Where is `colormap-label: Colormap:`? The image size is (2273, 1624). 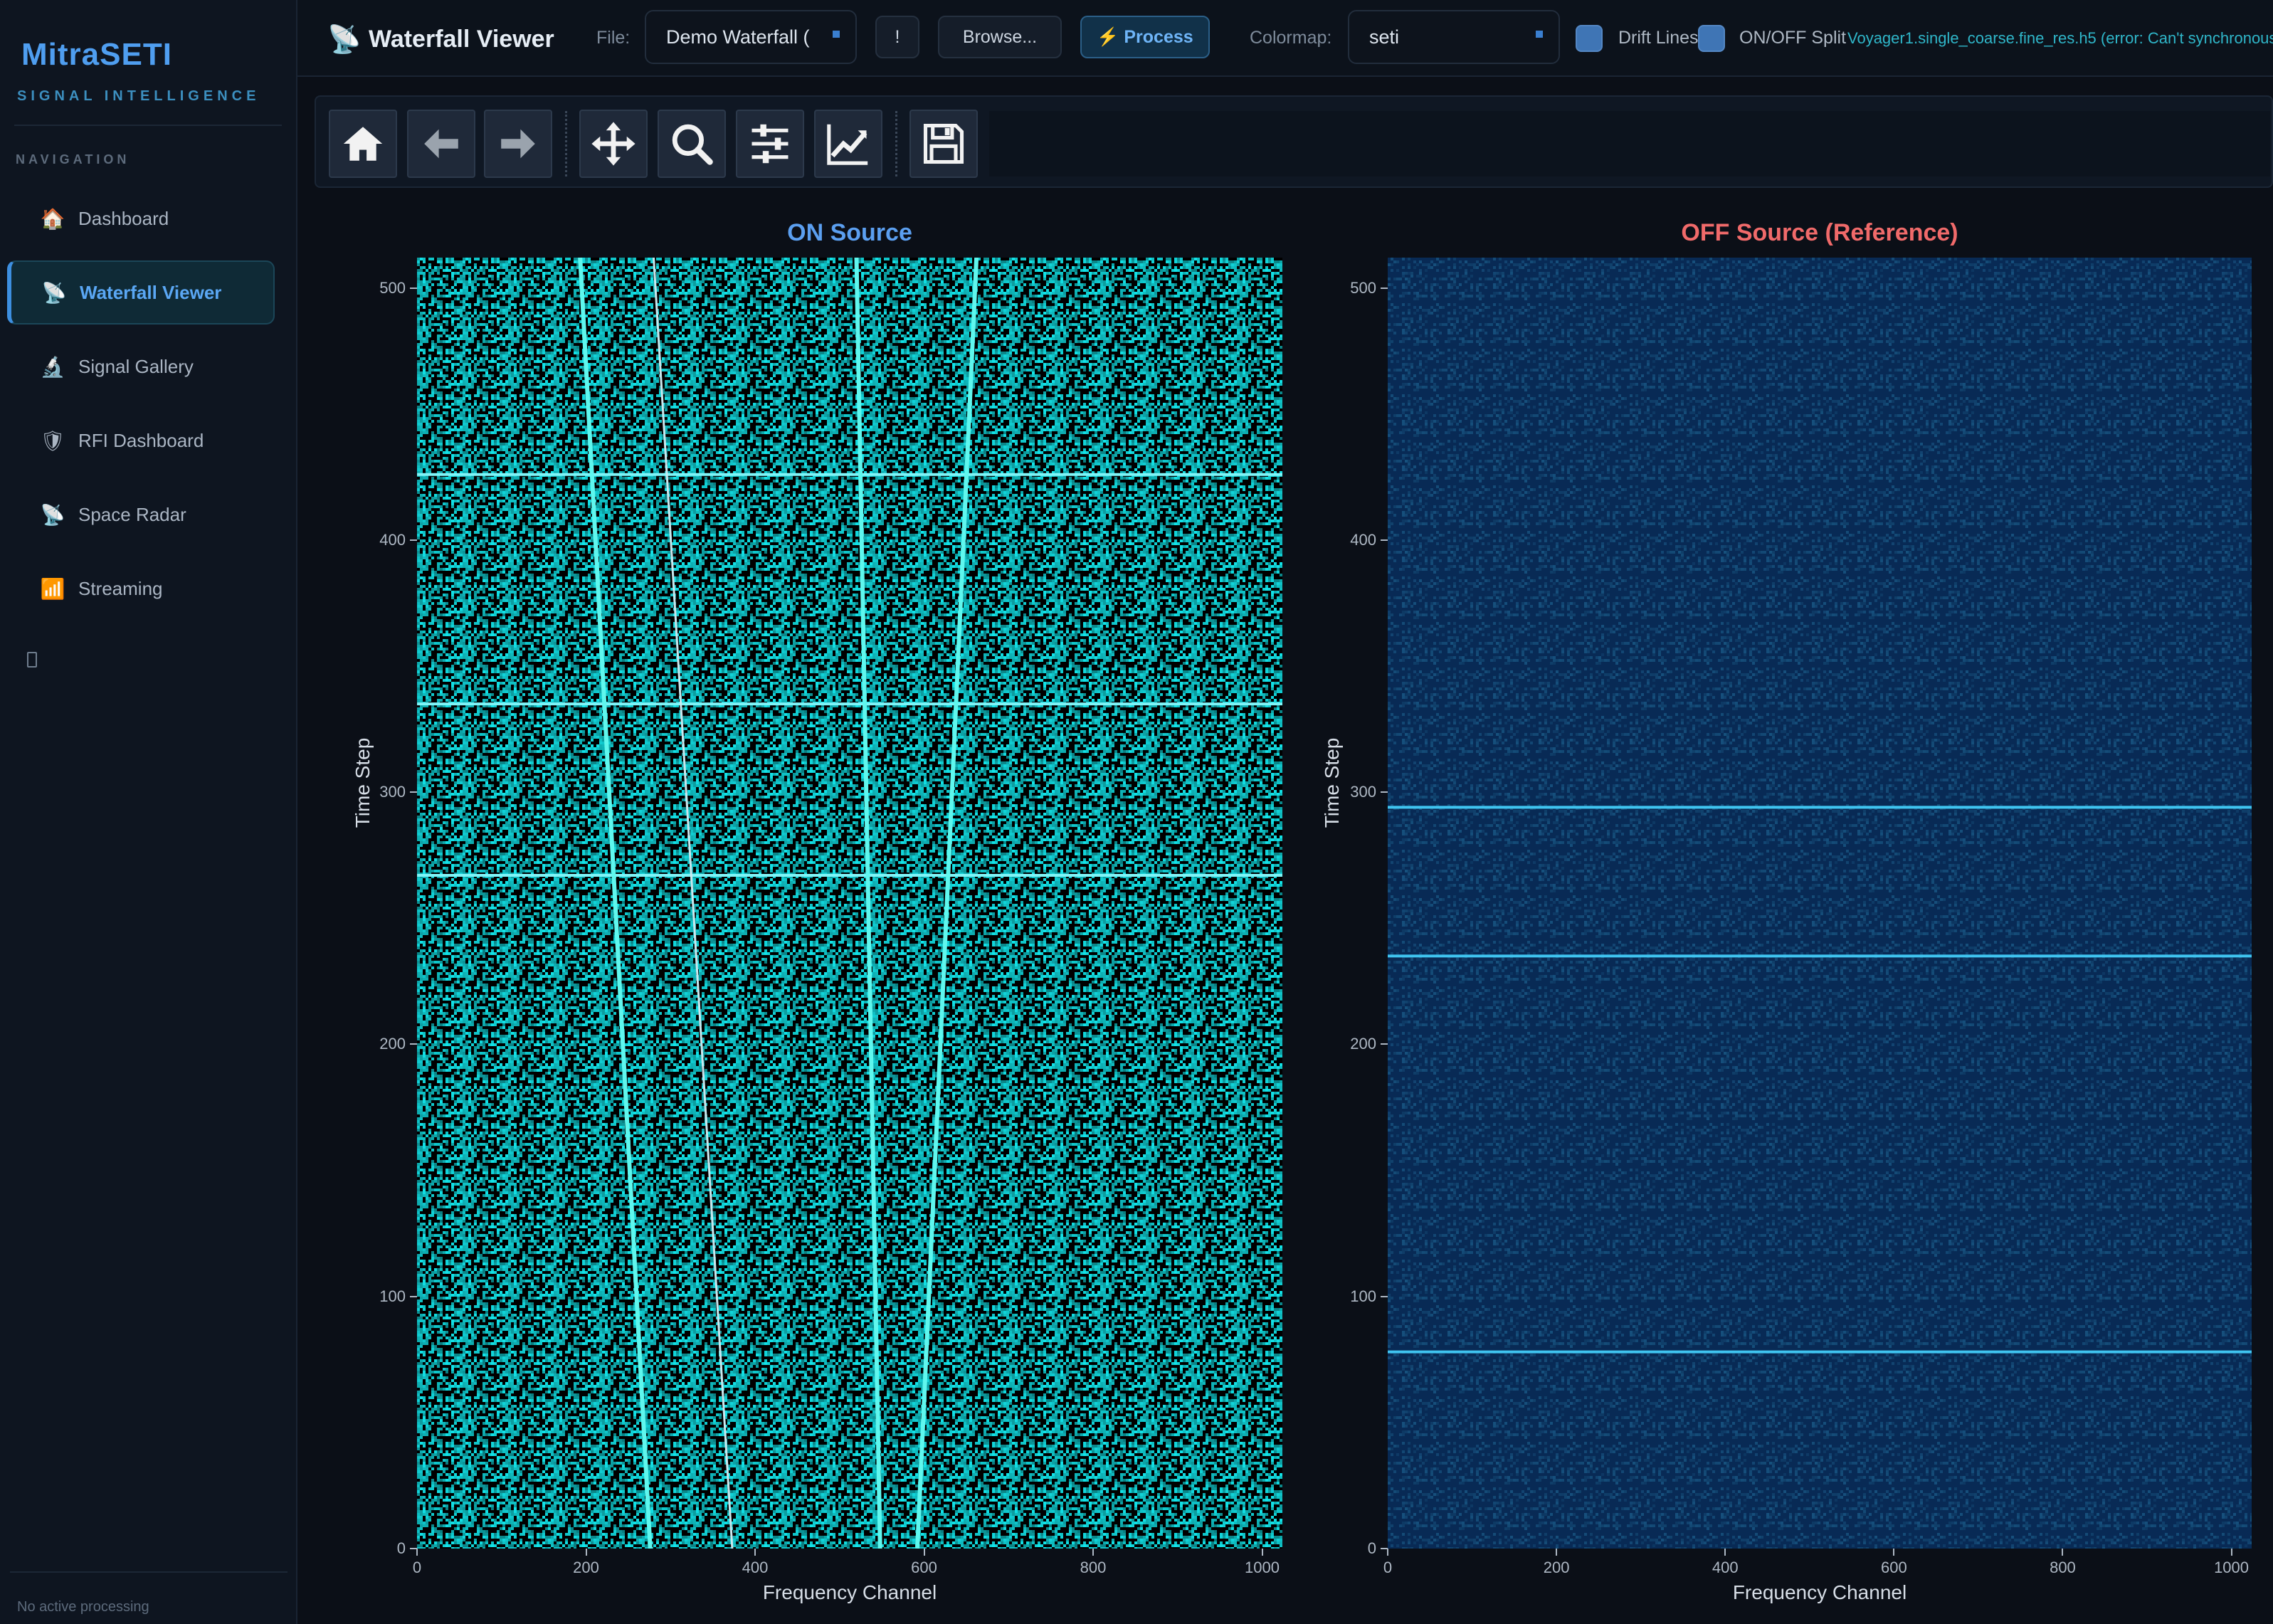
colormap-label: Colormap: is located at coordinates (1291, 38).